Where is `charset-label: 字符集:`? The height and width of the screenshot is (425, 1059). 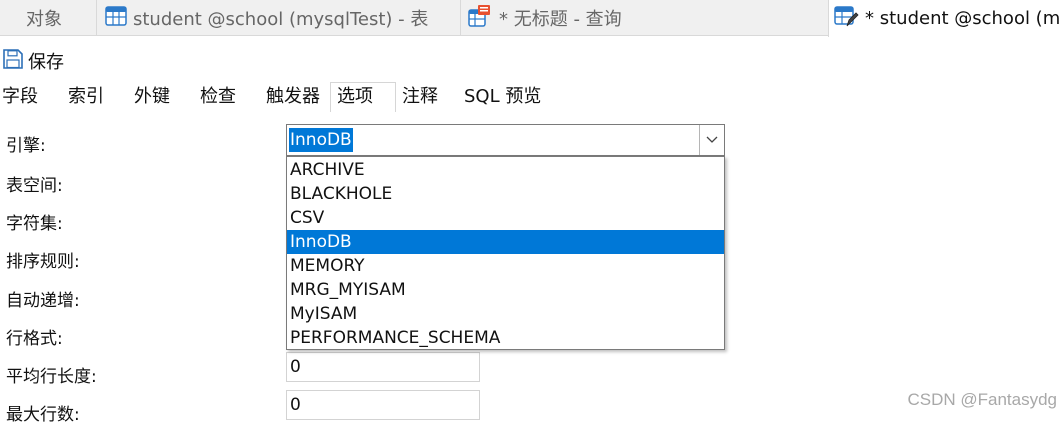 charset-label: 字符集: is located at coordinates (34, 224).